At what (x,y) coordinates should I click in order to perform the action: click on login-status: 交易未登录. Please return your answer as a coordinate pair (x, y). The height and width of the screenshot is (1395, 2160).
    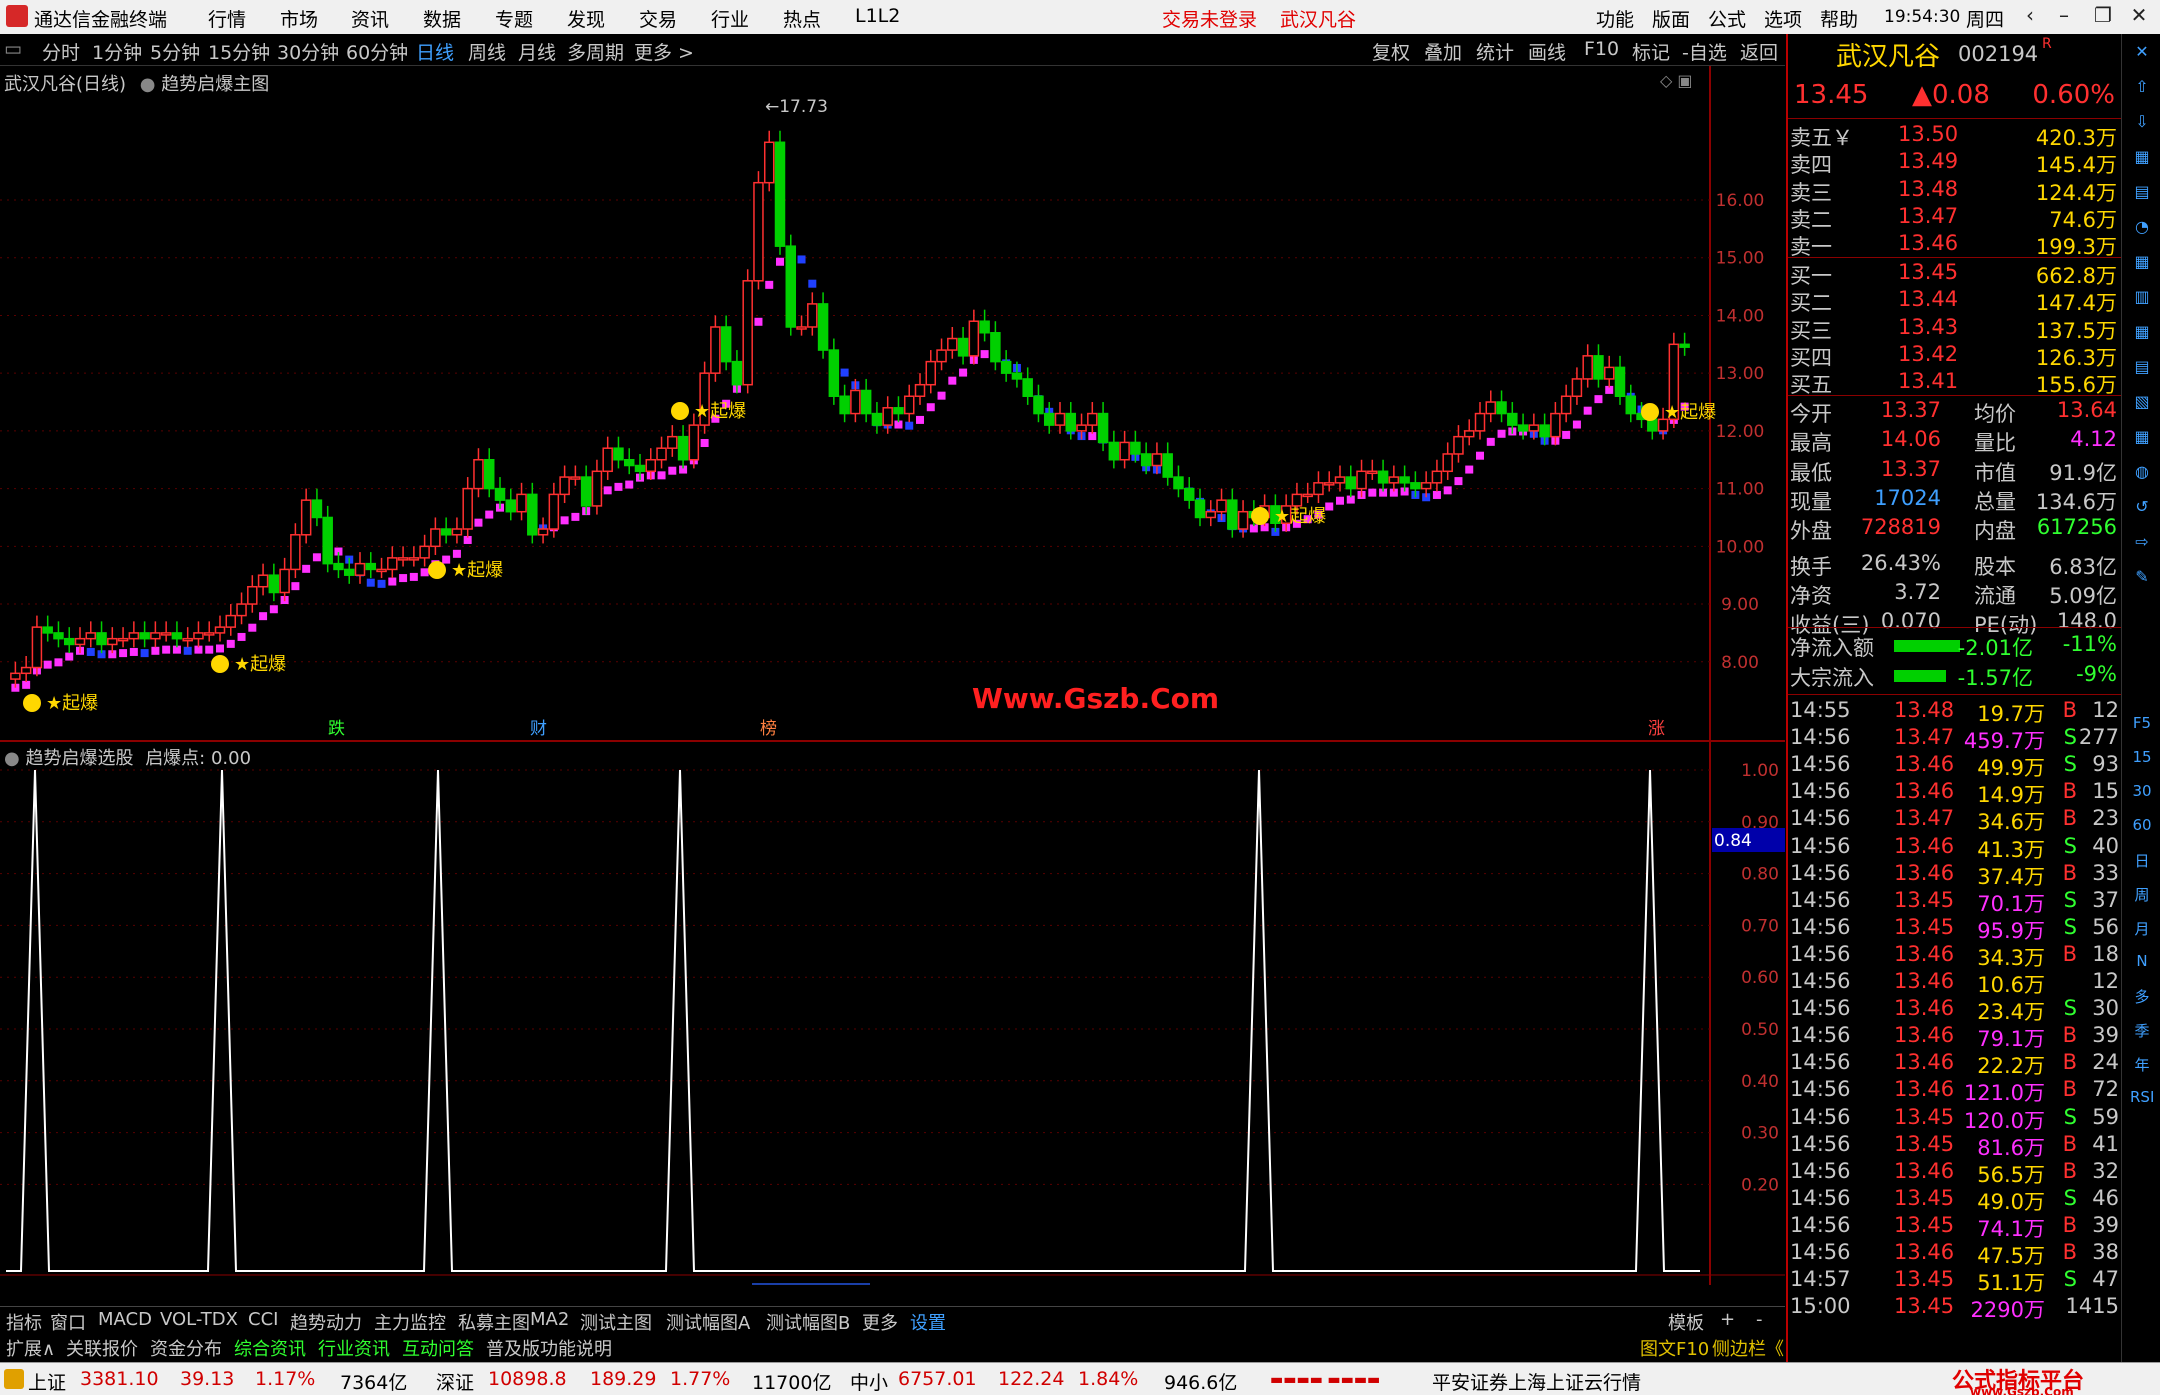
    Looking at the image, I should click on (1209, 18).